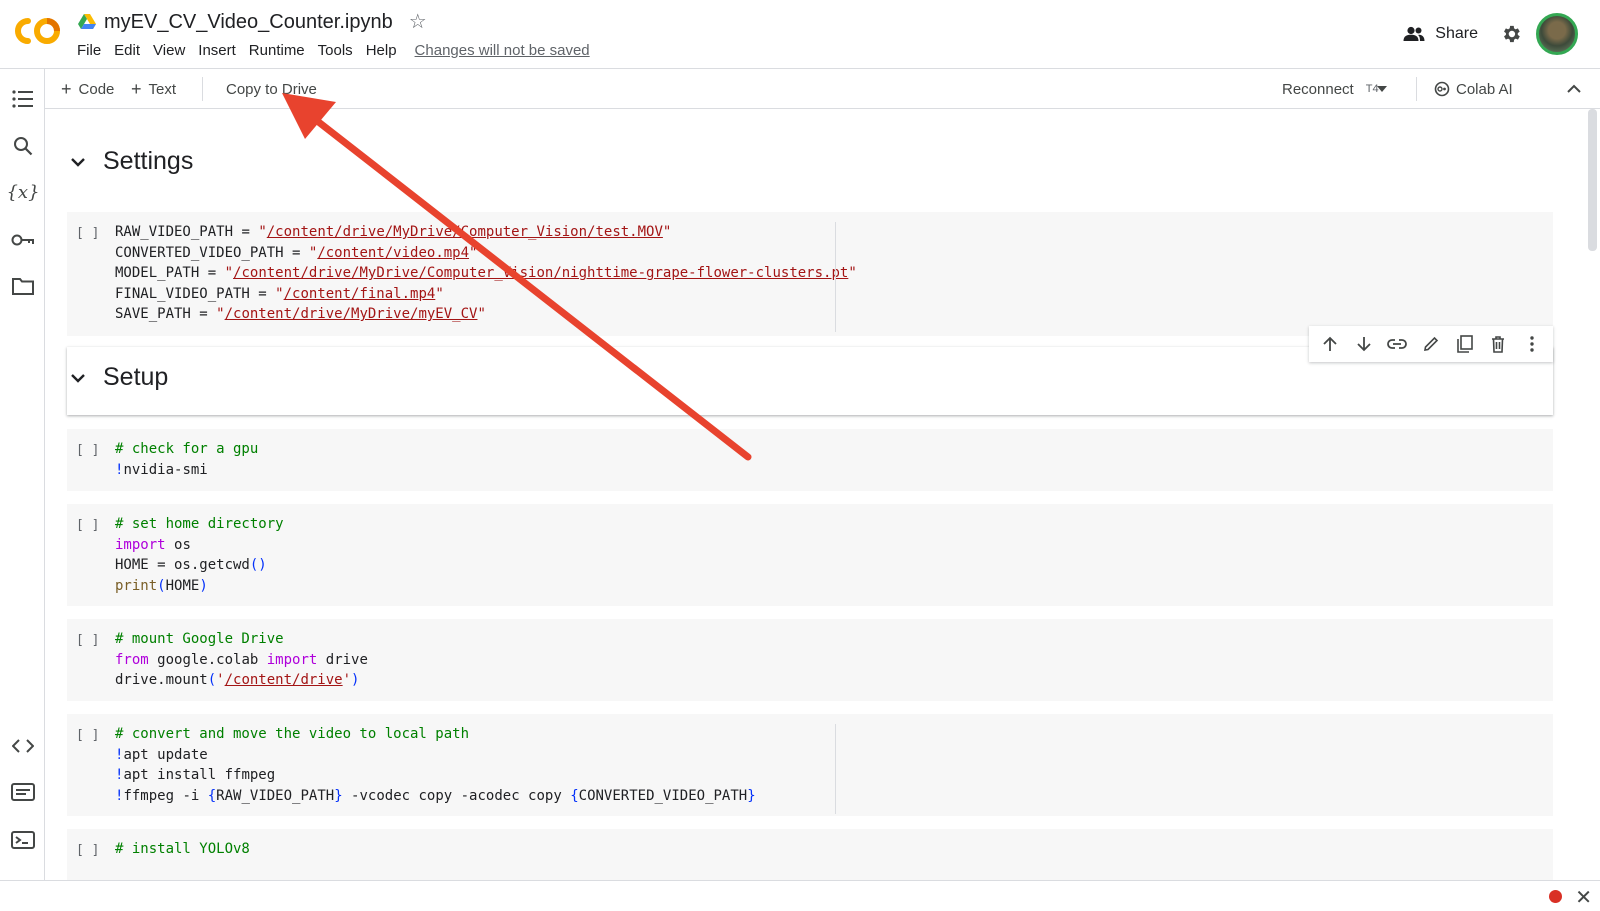  I want to click on gear-icon, so click(1511, 34).